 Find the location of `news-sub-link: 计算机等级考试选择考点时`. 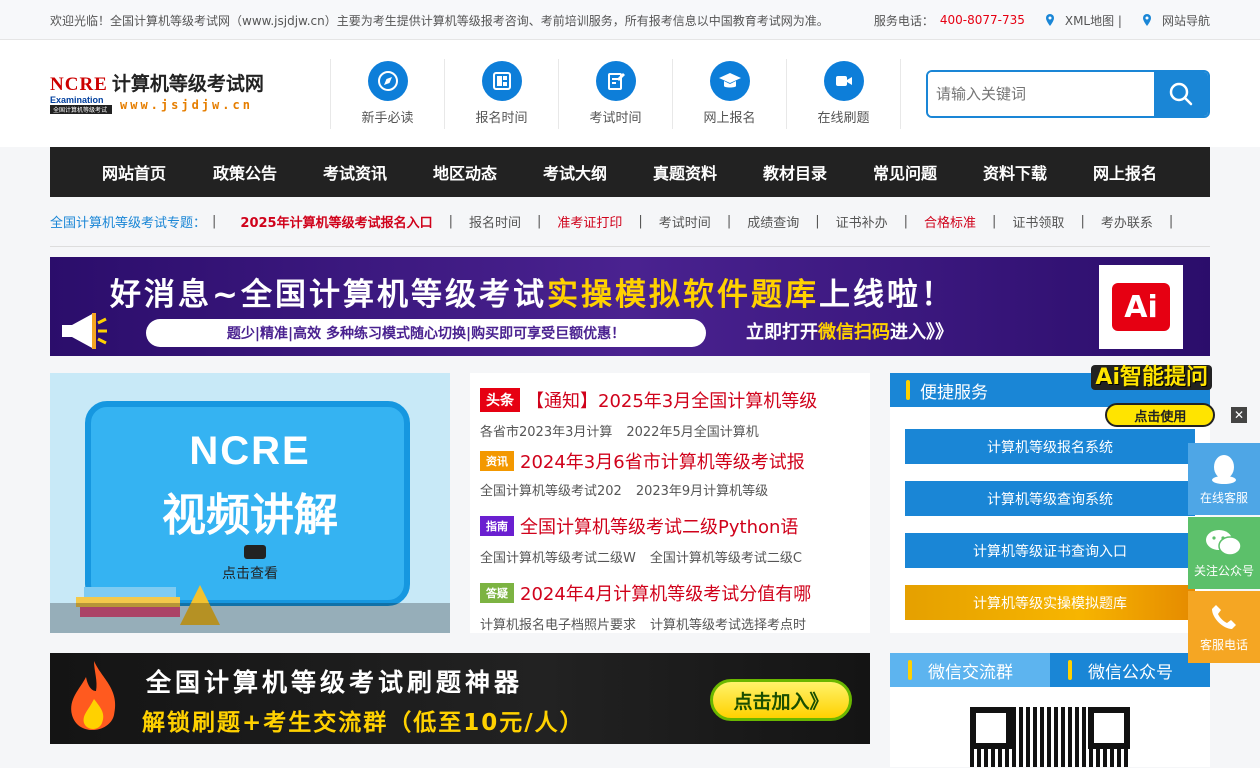

news-sub-link: 计算机等级考试选择考点时 is located at coordinates (728, 623).